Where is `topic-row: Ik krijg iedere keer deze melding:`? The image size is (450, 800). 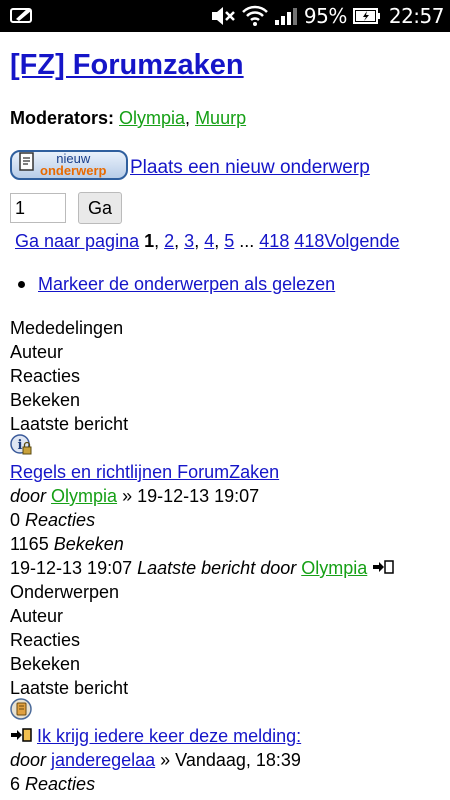 topic-row: Ik krijg iedere keer deze melding: is located at coordinates (202, 736).